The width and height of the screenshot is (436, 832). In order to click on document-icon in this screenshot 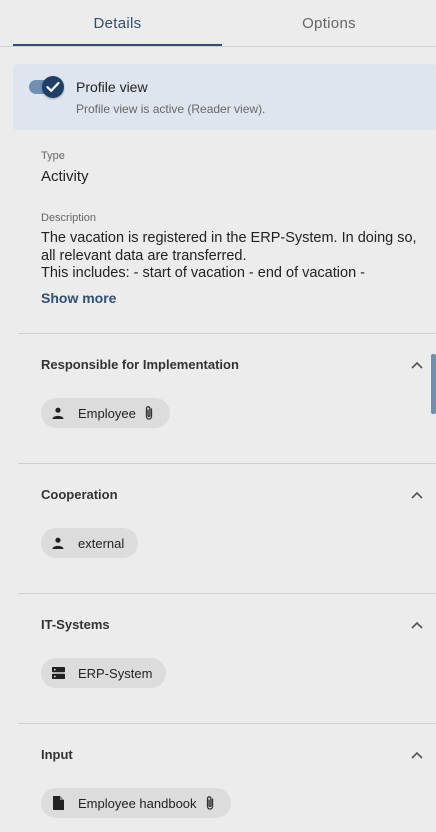, I will do `click(58, 803)`.